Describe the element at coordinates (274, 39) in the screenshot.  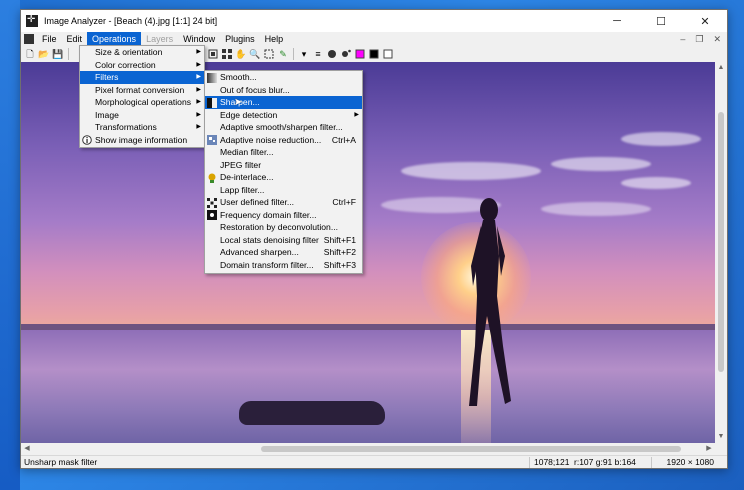
I see `menu-help: Help` at that location.